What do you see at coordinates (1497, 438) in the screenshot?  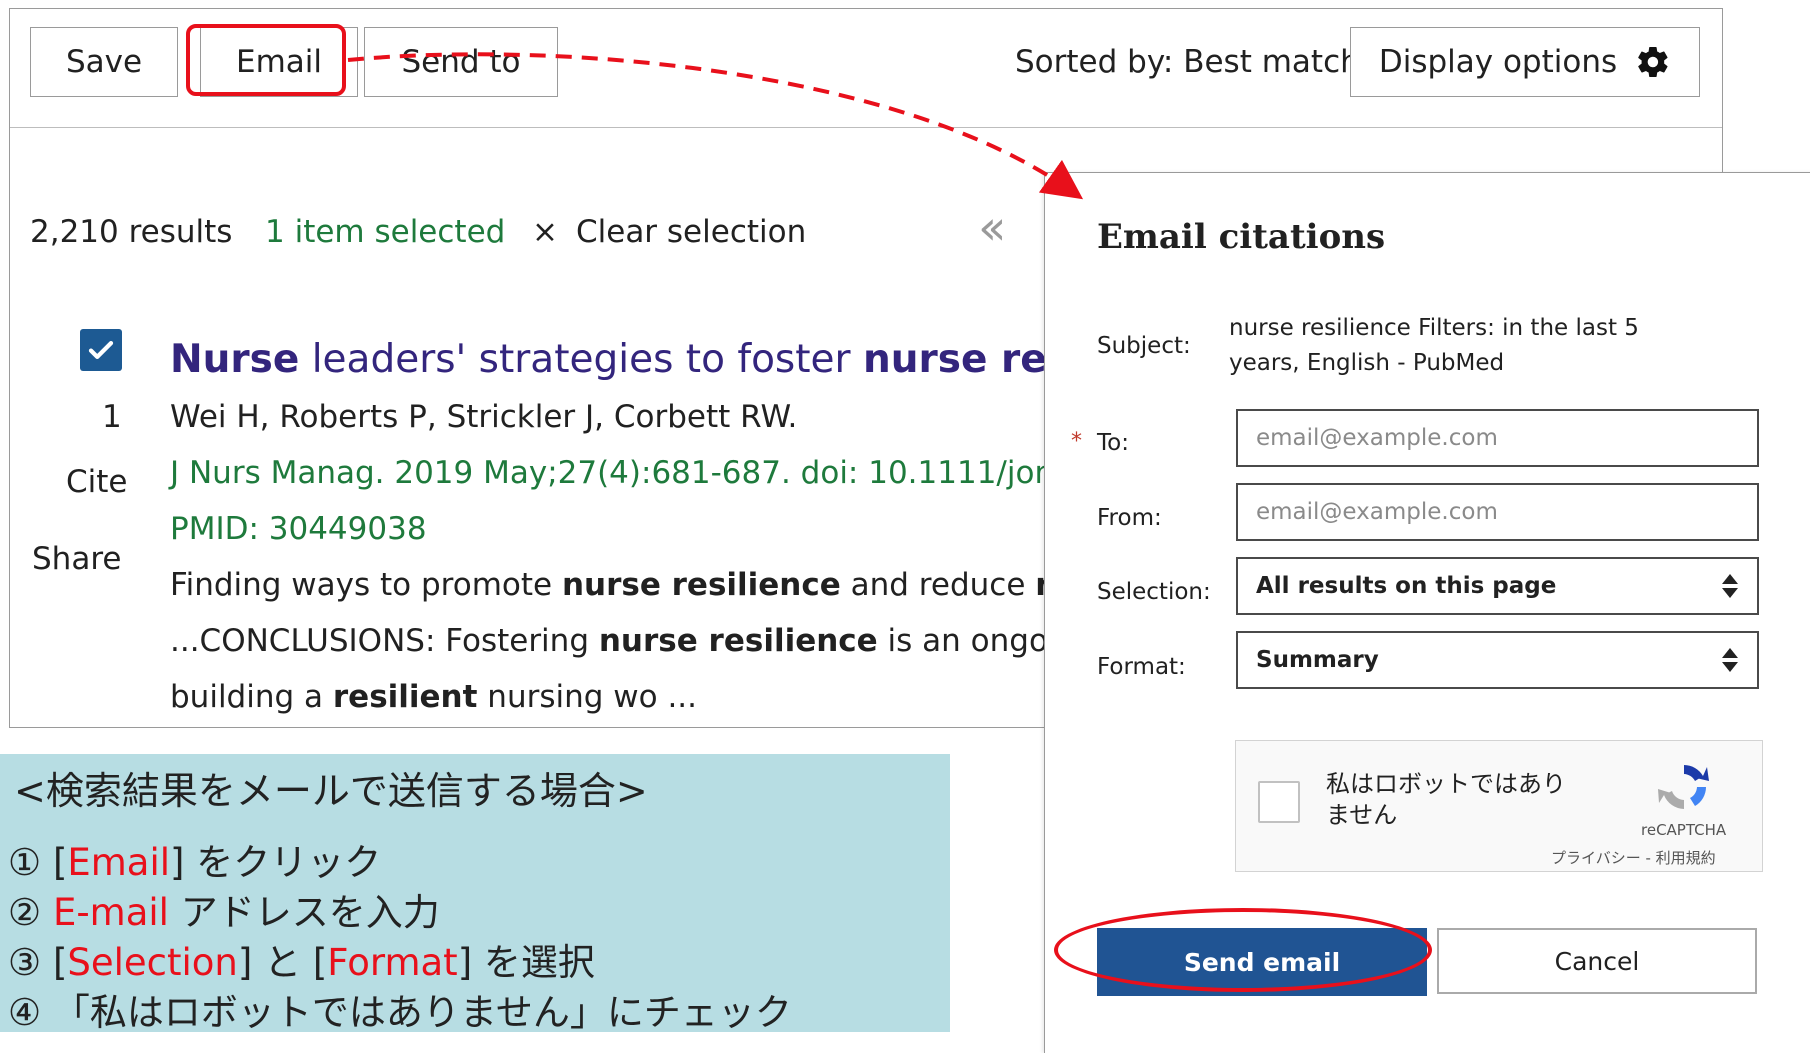 I see `to-email-field: email@example.com` at bounding box center [1497, 438].